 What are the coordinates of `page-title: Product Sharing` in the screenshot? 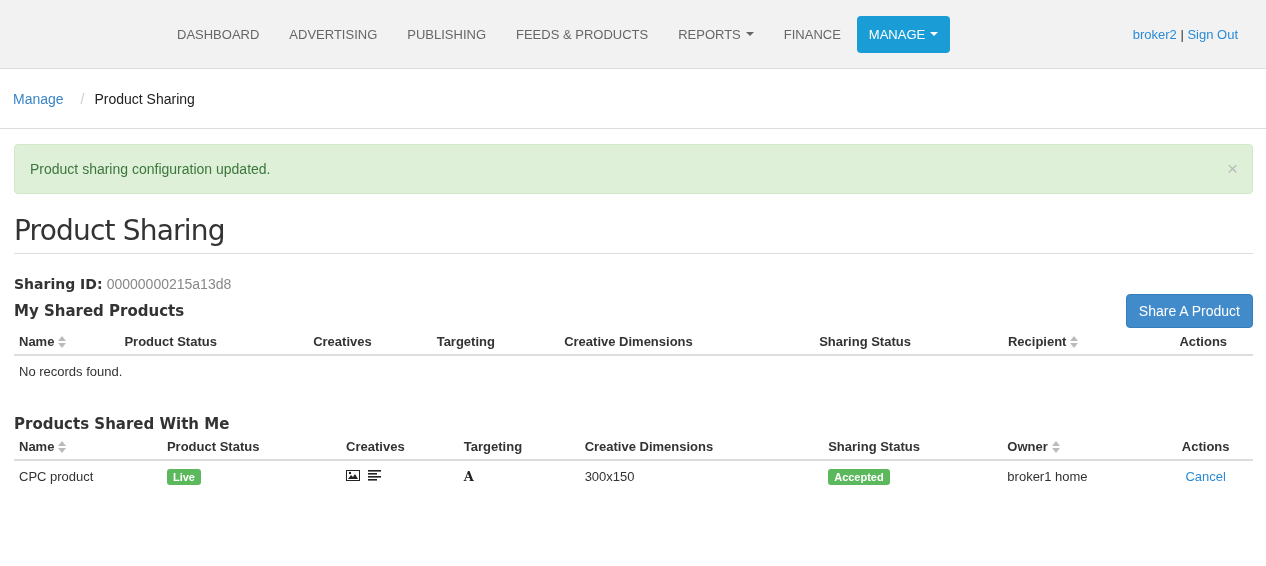 It's located at (633, 234).